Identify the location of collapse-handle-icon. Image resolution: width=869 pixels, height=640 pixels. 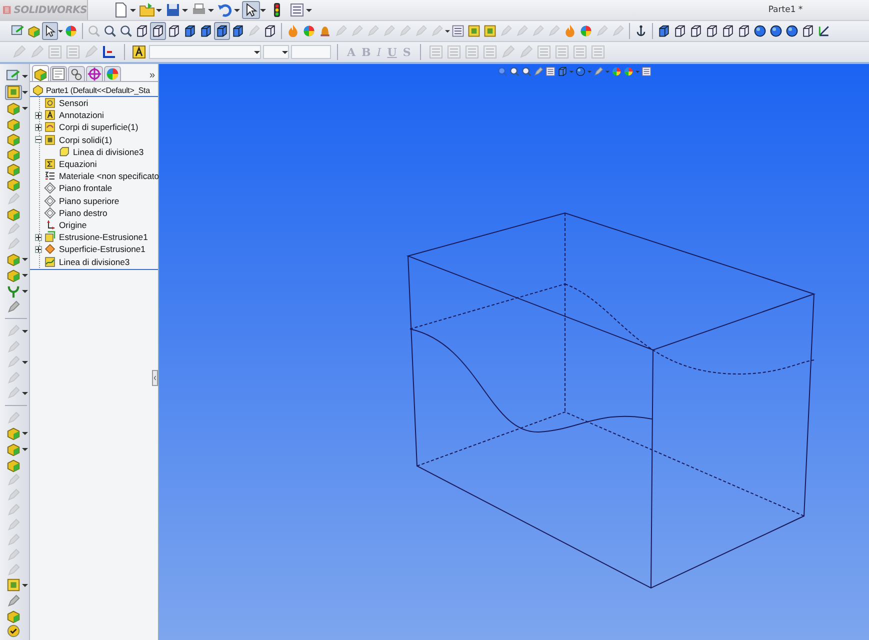
(155, 378).